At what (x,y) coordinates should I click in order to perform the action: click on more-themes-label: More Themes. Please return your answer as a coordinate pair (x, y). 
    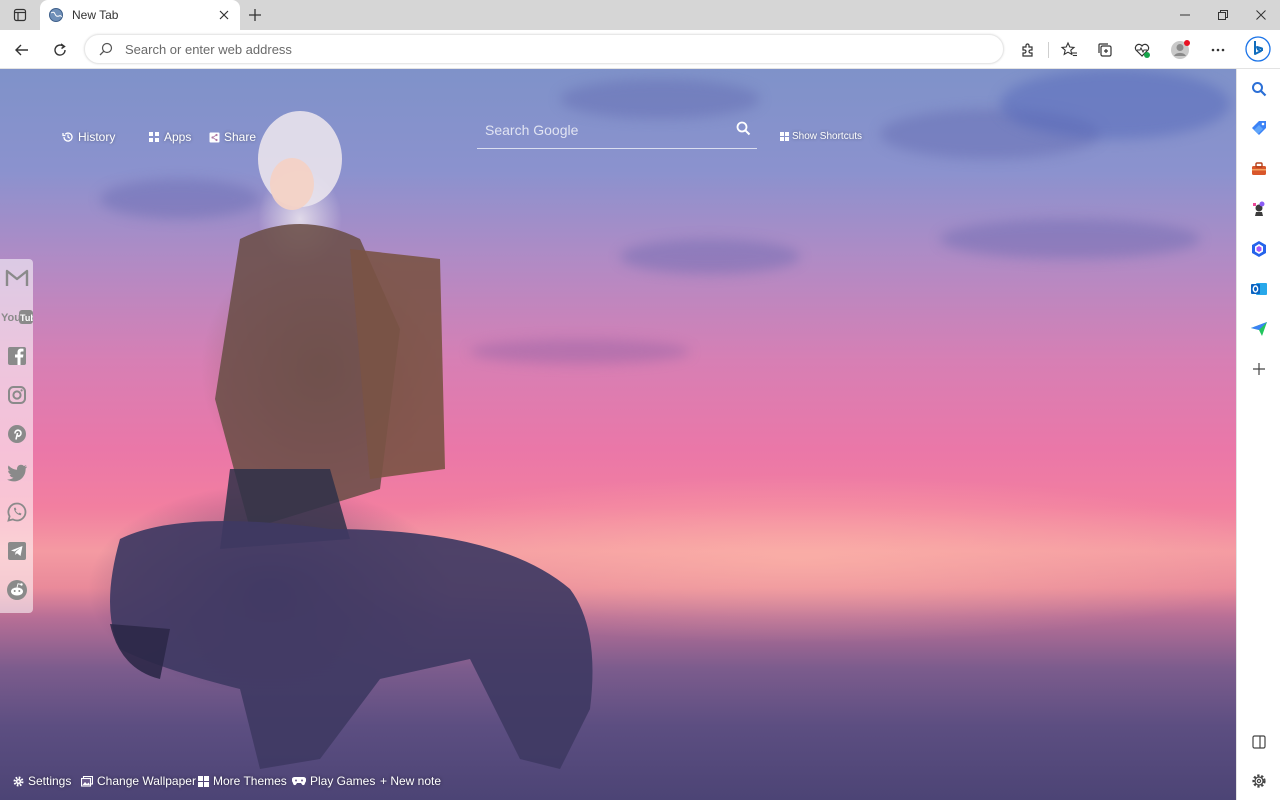
    Looking at the image, I should click on (250, 781).